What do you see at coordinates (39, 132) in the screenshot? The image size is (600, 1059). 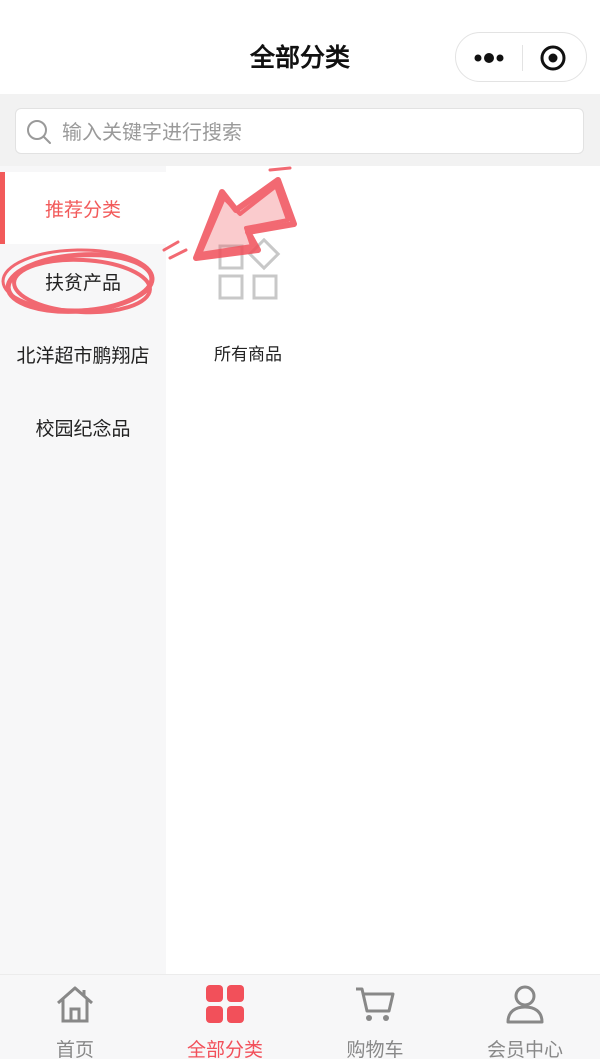 I see `search-icon` at bounding box center [39, 132].